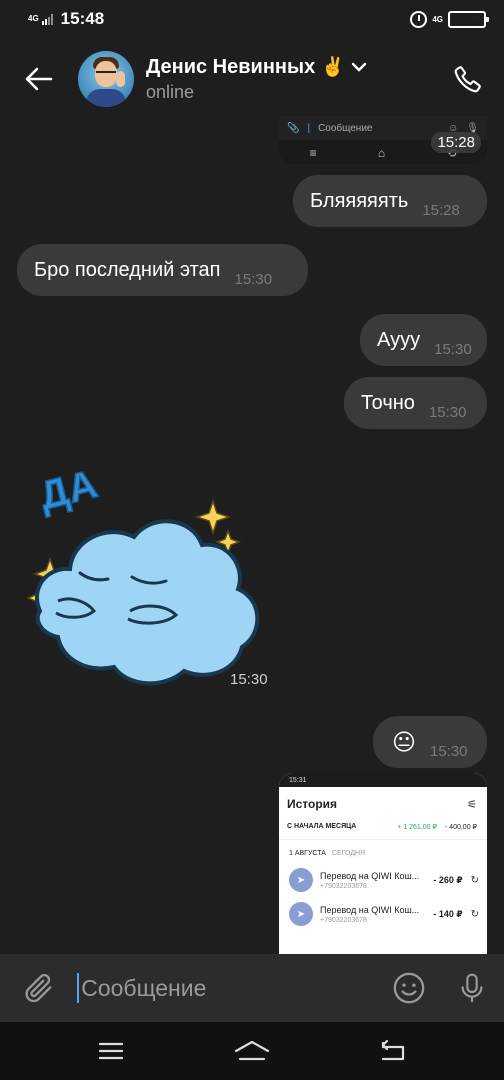 This screenshot has width=504, height=1080. I want to click on menu-icon: ≡, so click(313, 153).